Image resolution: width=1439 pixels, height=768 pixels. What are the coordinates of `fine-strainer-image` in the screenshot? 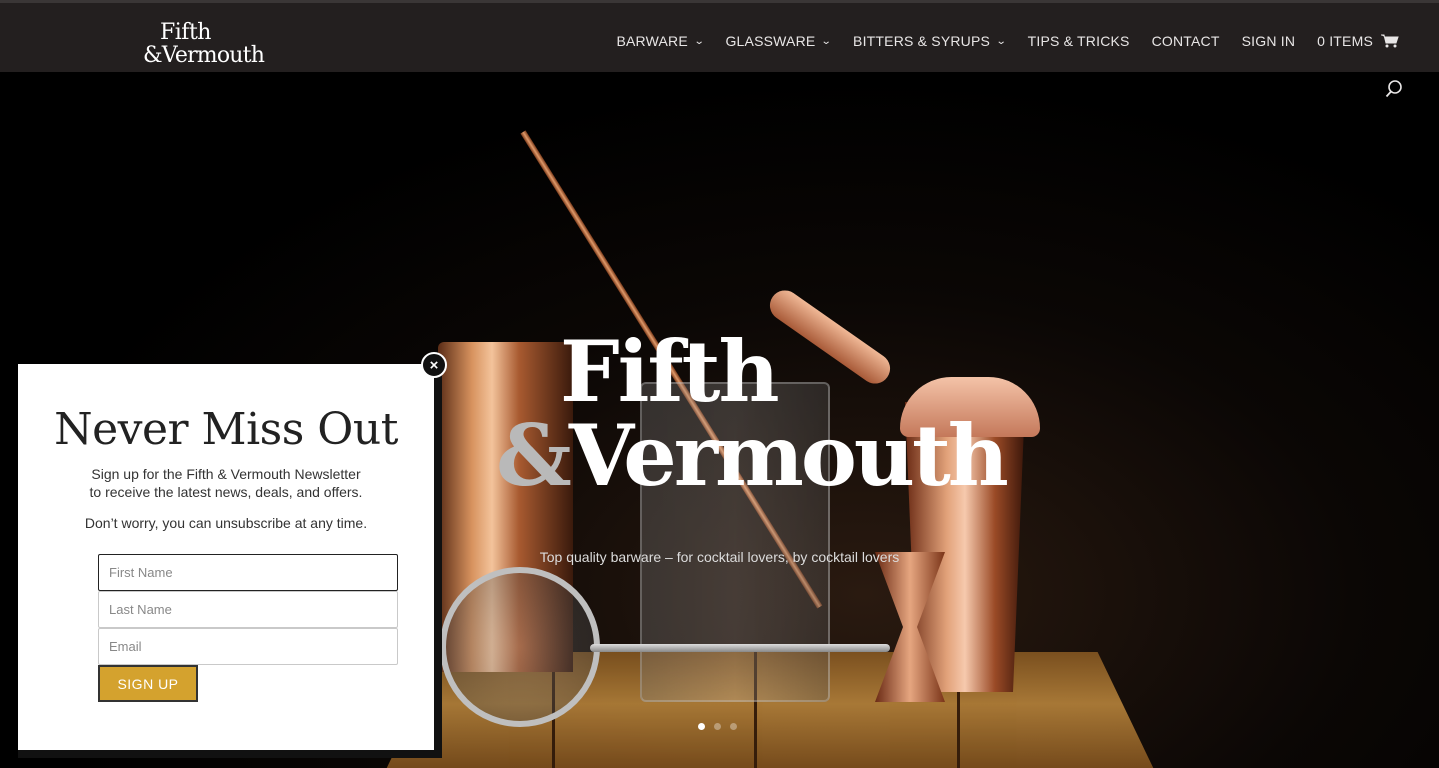 It's located at (520, 647).